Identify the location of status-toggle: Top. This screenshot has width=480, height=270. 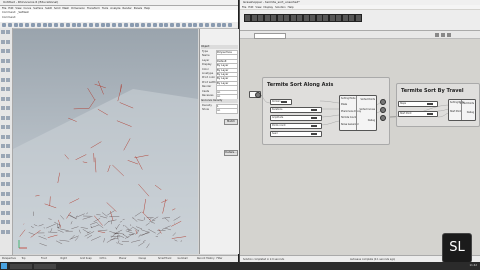
(24, 258).